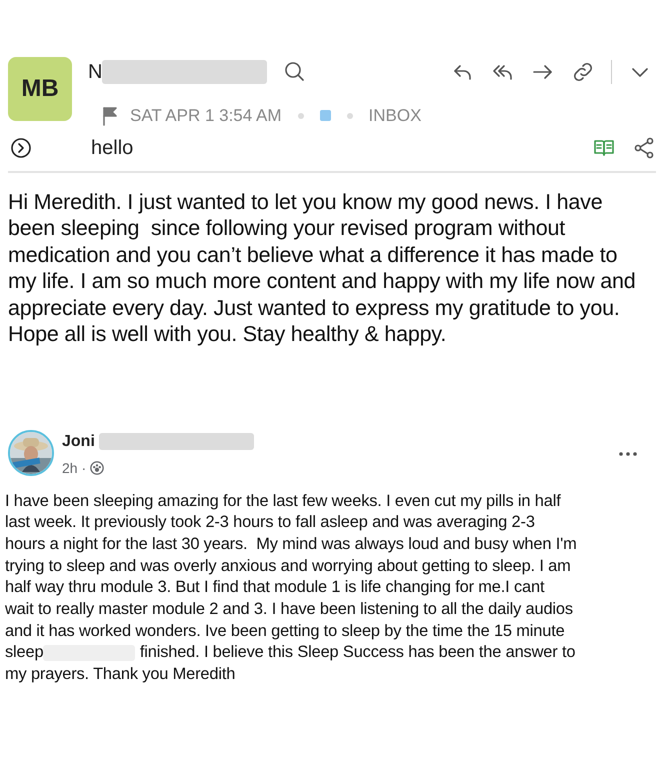 The width and height of the screenshot is (664, 768). What do you see at coordinates (395, 116) in the screenshot?
I see `folder-label: INBOX` at bounding box center [395, 116].